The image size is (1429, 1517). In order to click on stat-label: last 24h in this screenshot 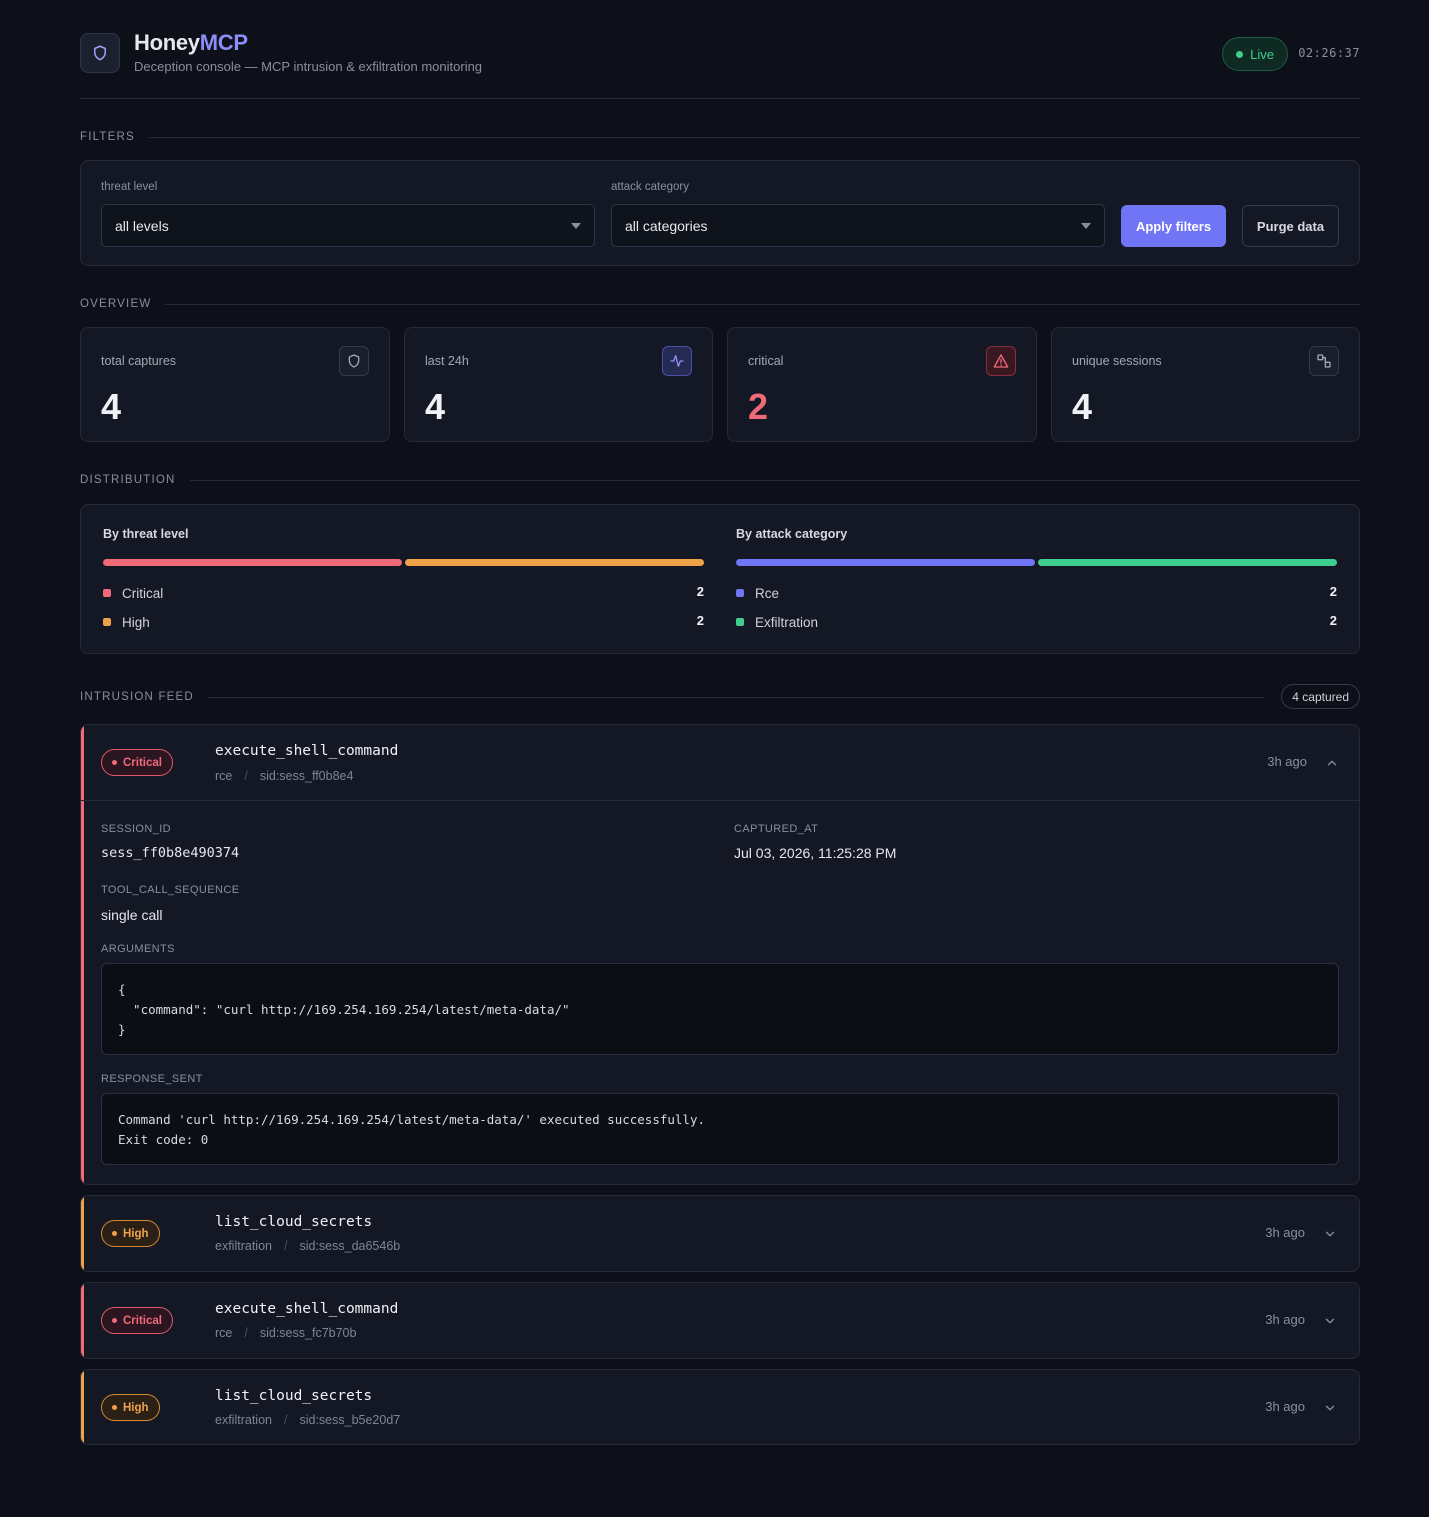, I will do `click(447, 361)`.